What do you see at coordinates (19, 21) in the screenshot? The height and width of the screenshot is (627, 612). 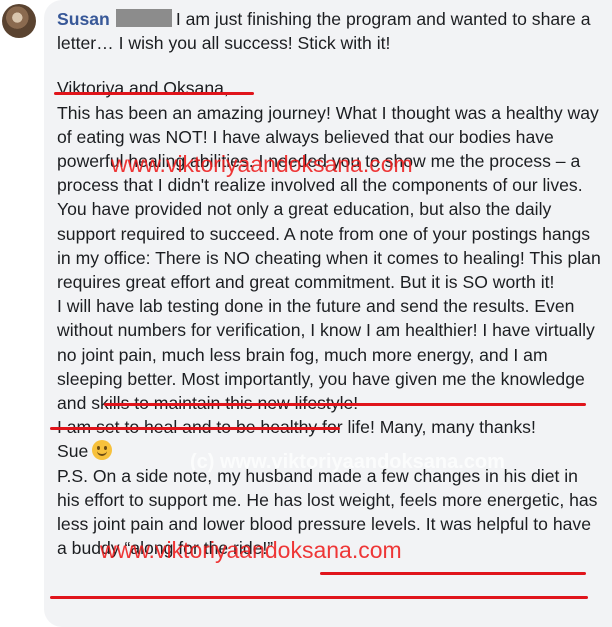 I see `avatar` at bounding box center [19, 21].